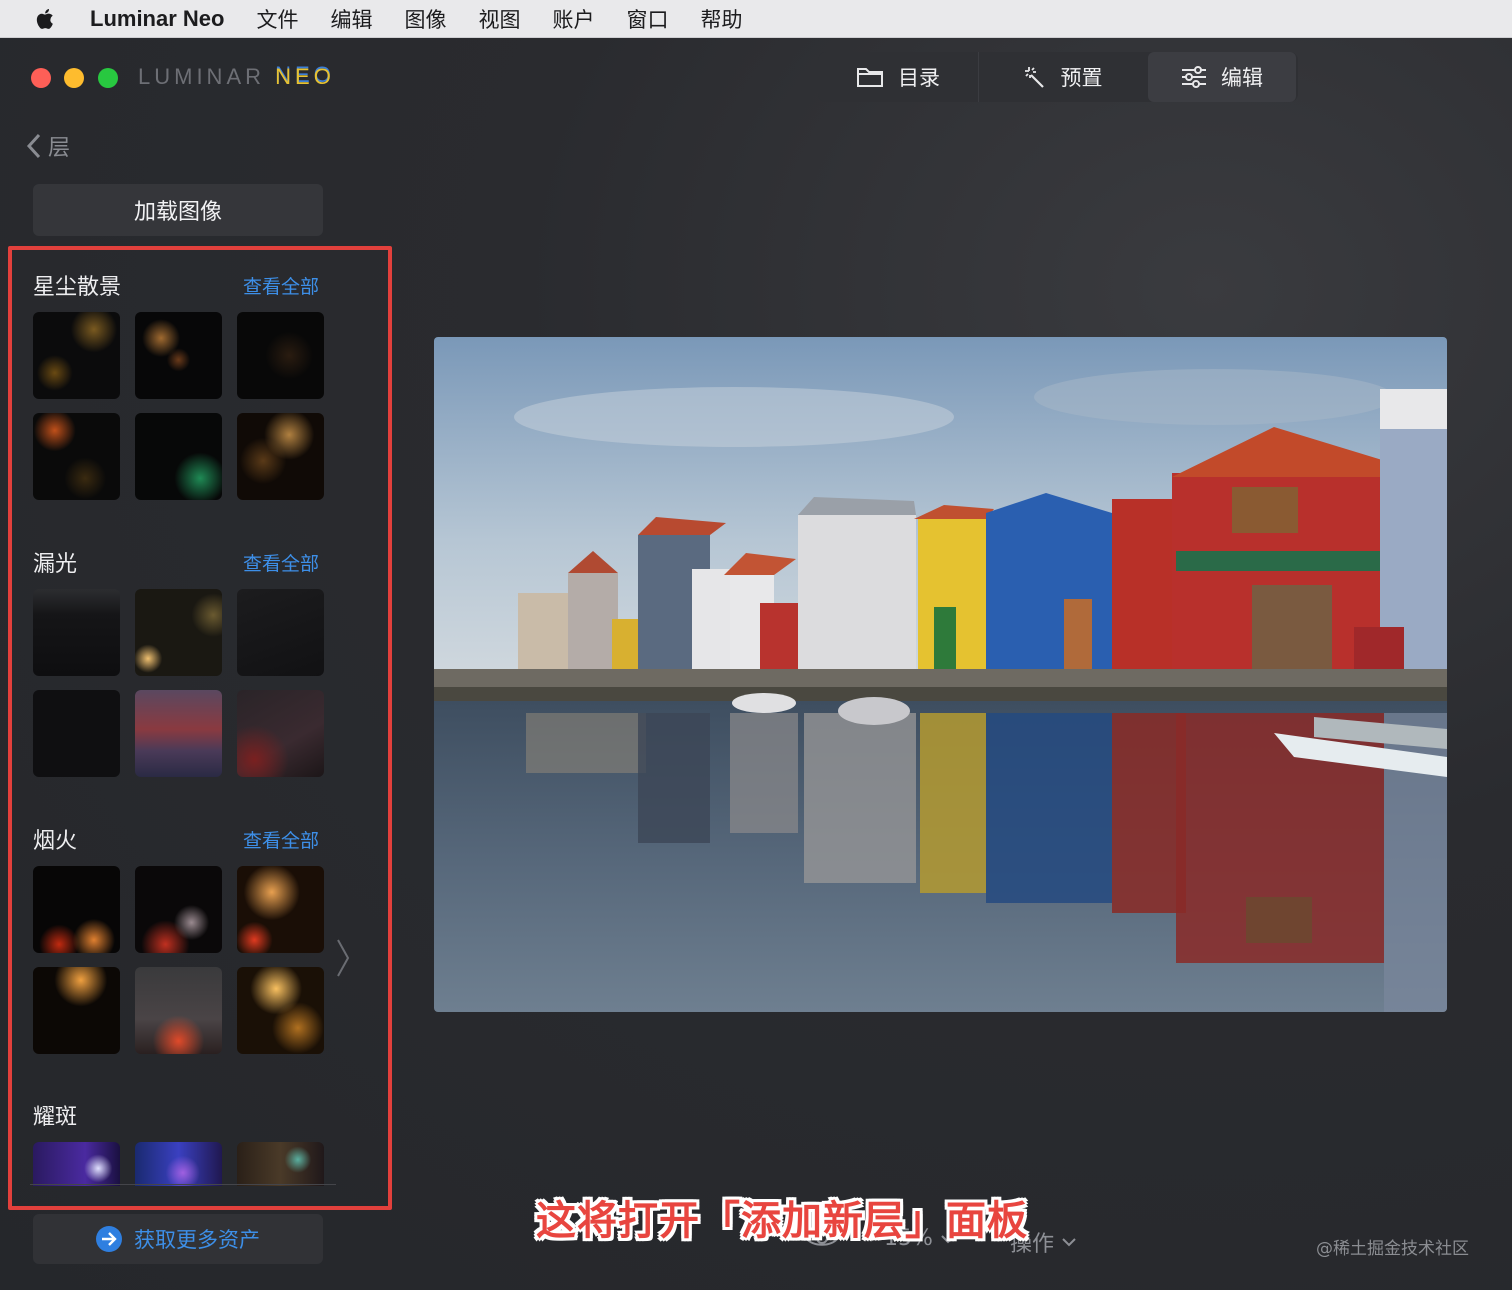 The height and width of the screenshot is (1290, 1512). What do you see at coordinates (48, 146) in the screenshot?
I see `back-to-layers: 层` at bounding box center [48, 146].